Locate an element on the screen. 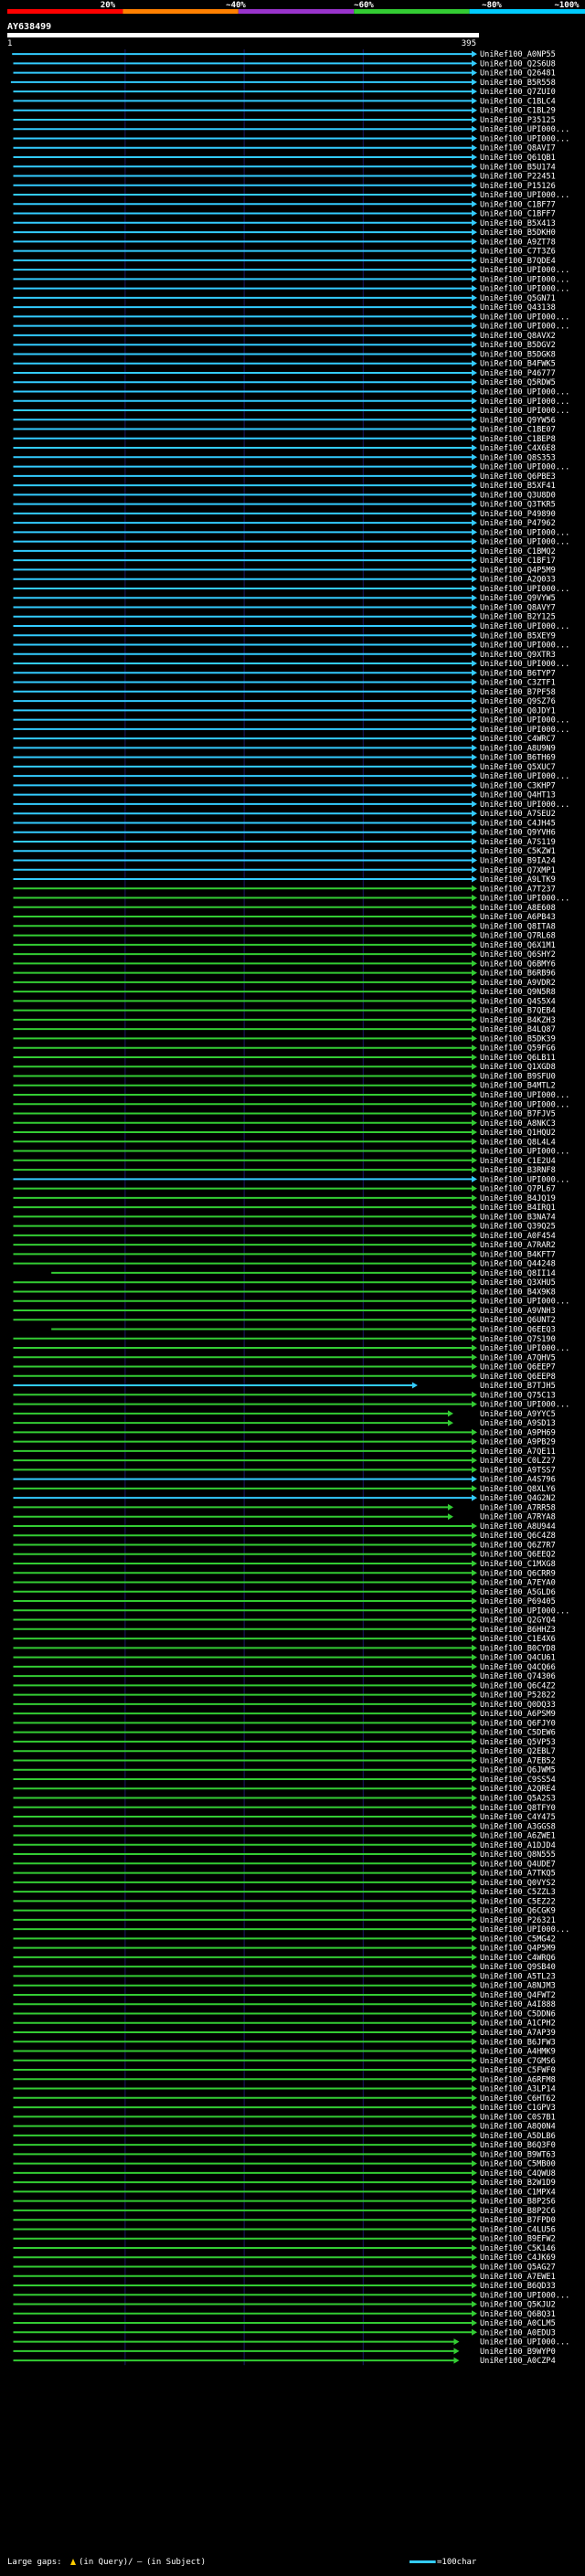  hit-row: UniRef100_P35125 is located at coordinates (284, 120).